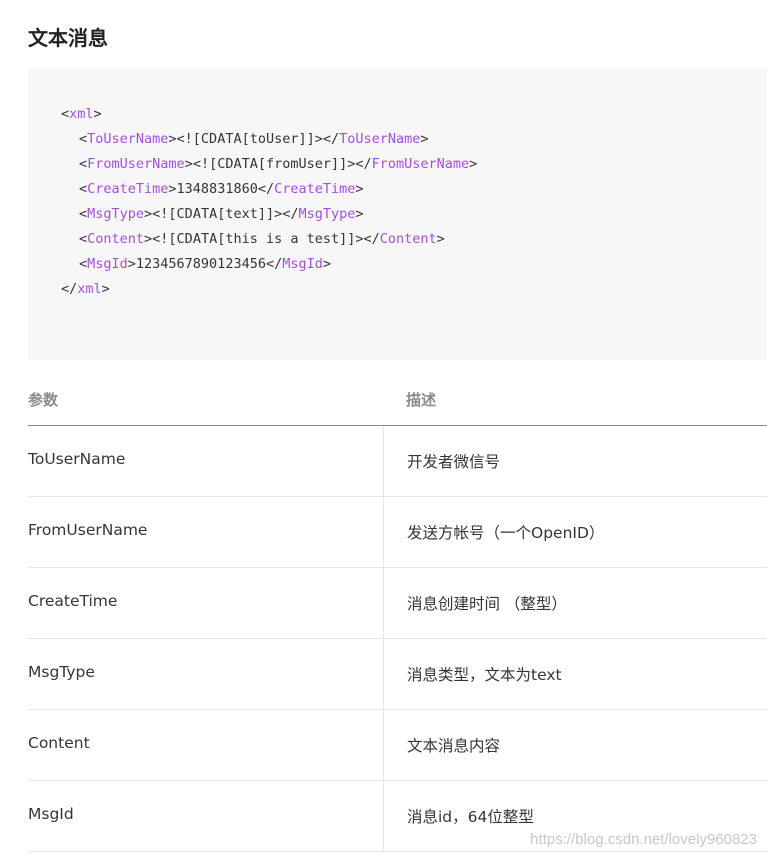  What do you see at coordinates (262, 239) in the screenshot?
I see `code-text: ><![CDATA[this is a test]]></` at bounding box center [262, 239].